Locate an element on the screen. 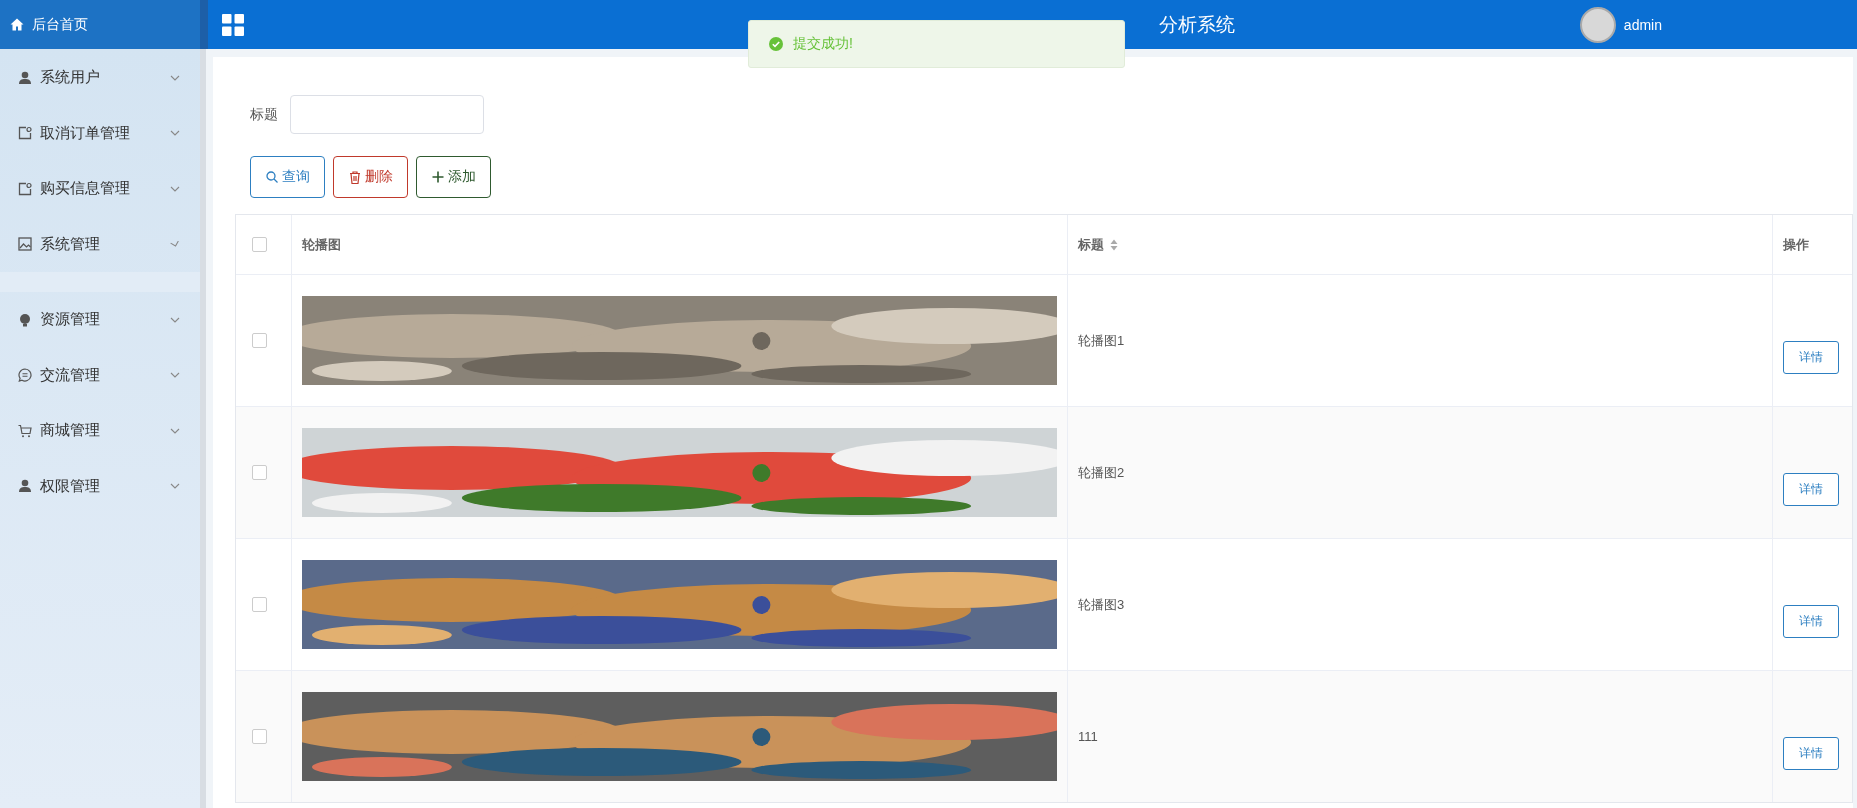 This screenshot has width=1857, height=808. image-icon is located at coordinates (25, 244).